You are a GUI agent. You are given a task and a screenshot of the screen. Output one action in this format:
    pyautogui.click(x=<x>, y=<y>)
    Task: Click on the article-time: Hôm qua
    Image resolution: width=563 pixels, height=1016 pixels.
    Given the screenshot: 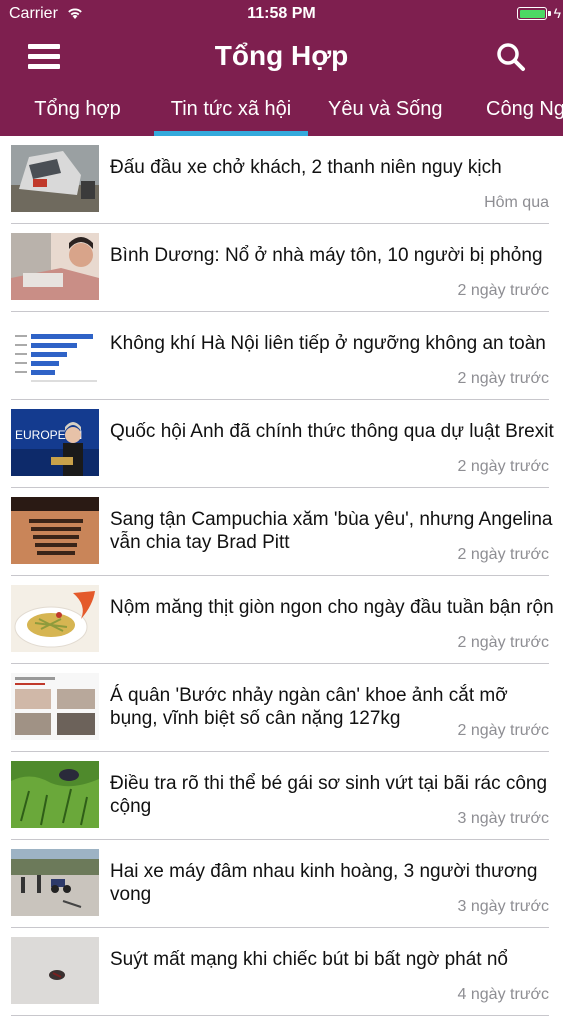 What is the action you would take?
    pyautogui.click(x=516, y=202)
    